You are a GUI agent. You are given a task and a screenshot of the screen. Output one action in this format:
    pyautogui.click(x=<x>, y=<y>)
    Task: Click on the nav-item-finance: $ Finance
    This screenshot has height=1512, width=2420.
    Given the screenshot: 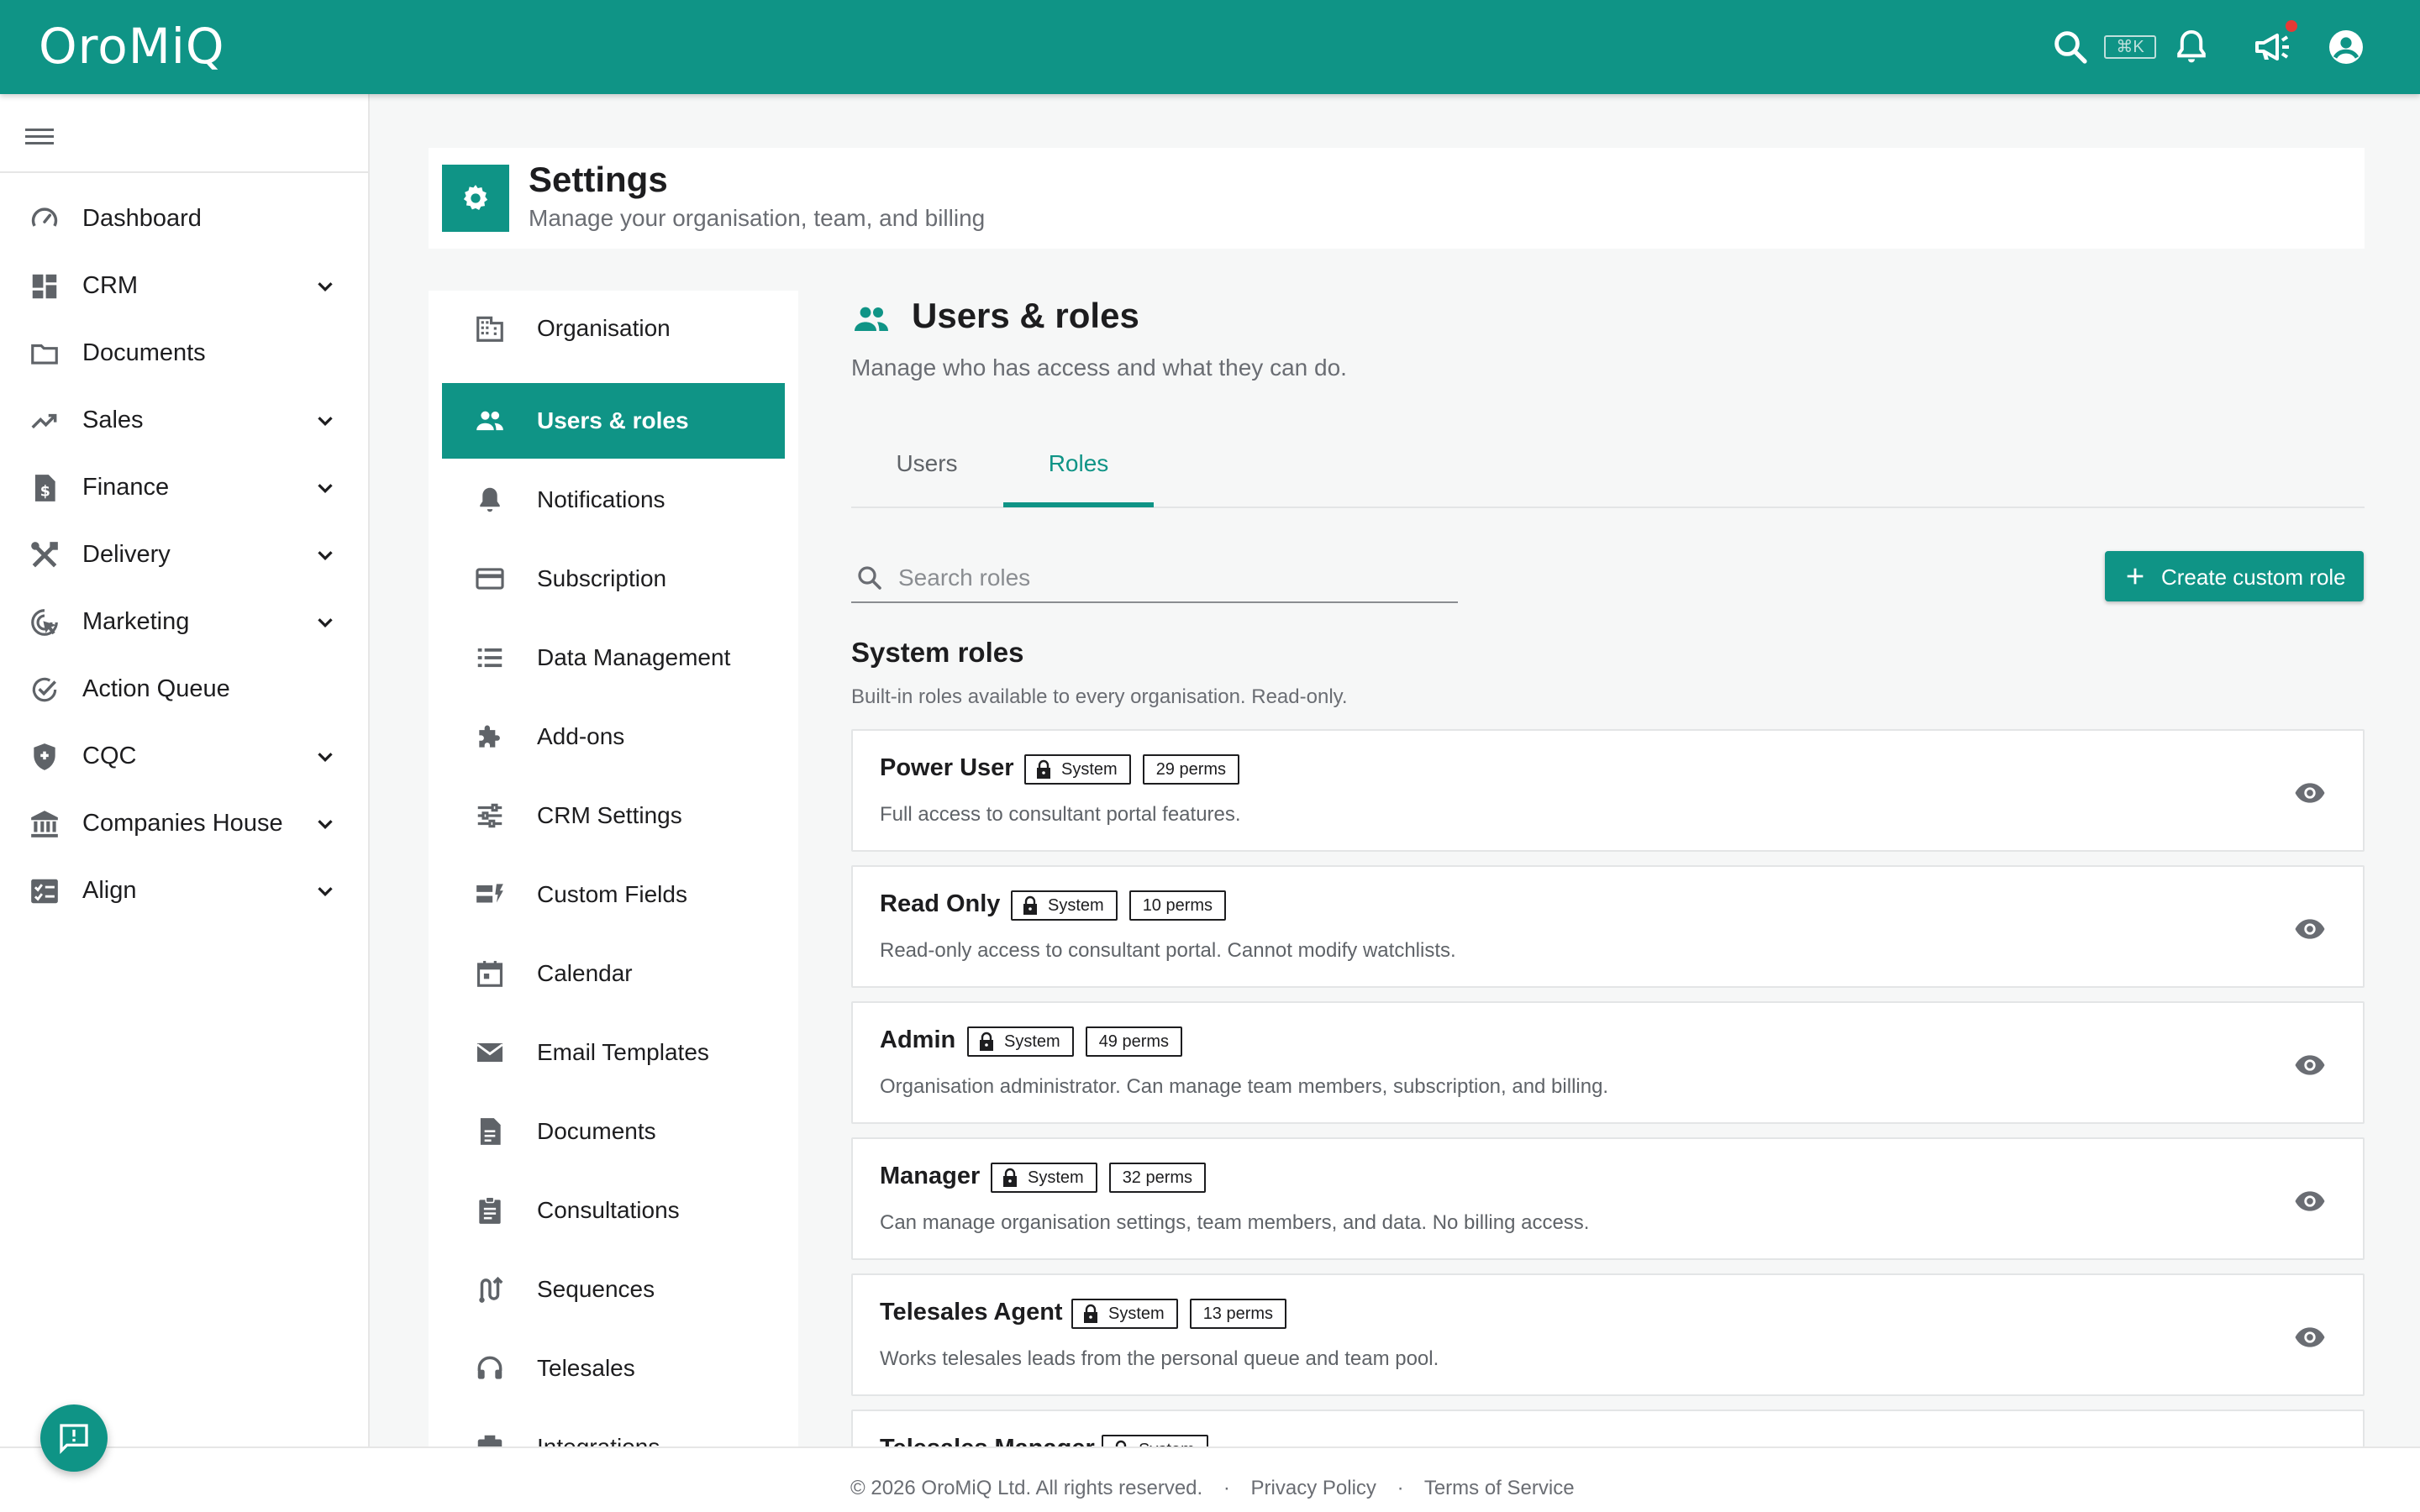 What is the action you would take?
    pyautogui.click(x=185, y=488)
    